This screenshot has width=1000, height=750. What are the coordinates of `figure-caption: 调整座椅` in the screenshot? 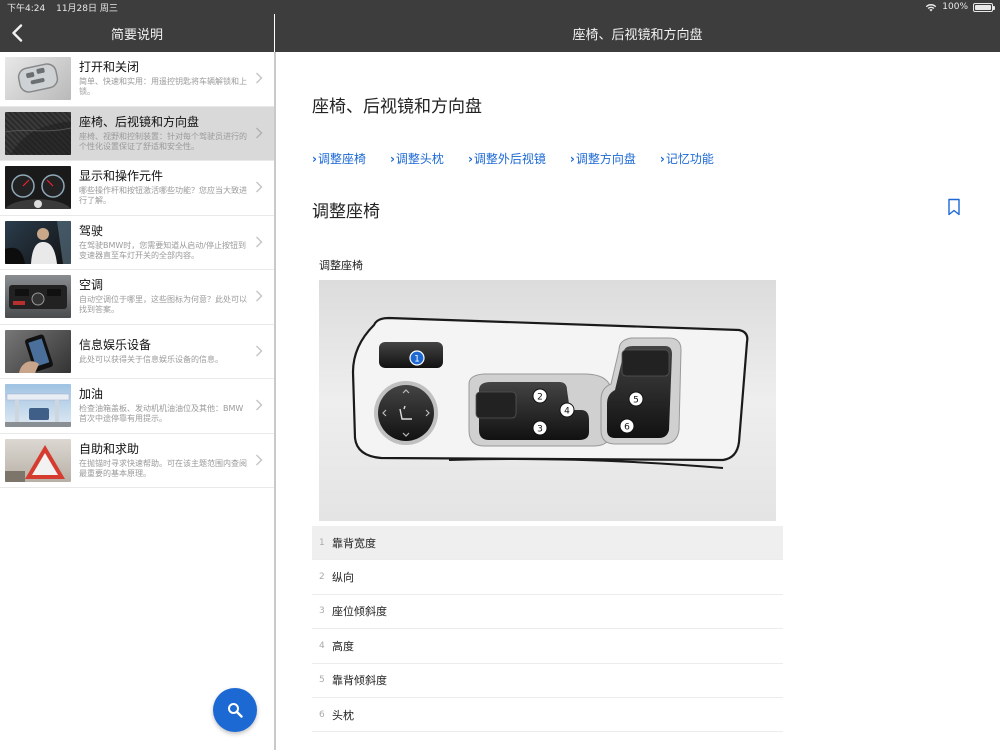 It's located at (341, 265).